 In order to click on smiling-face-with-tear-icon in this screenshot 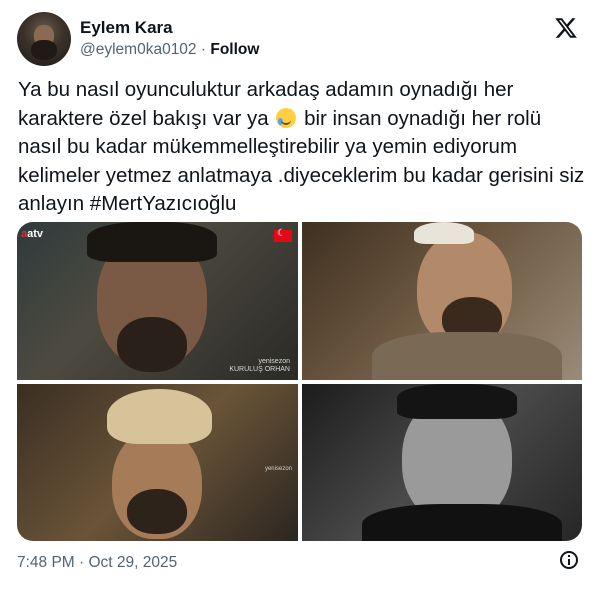, I will do `click(286, 117)`.